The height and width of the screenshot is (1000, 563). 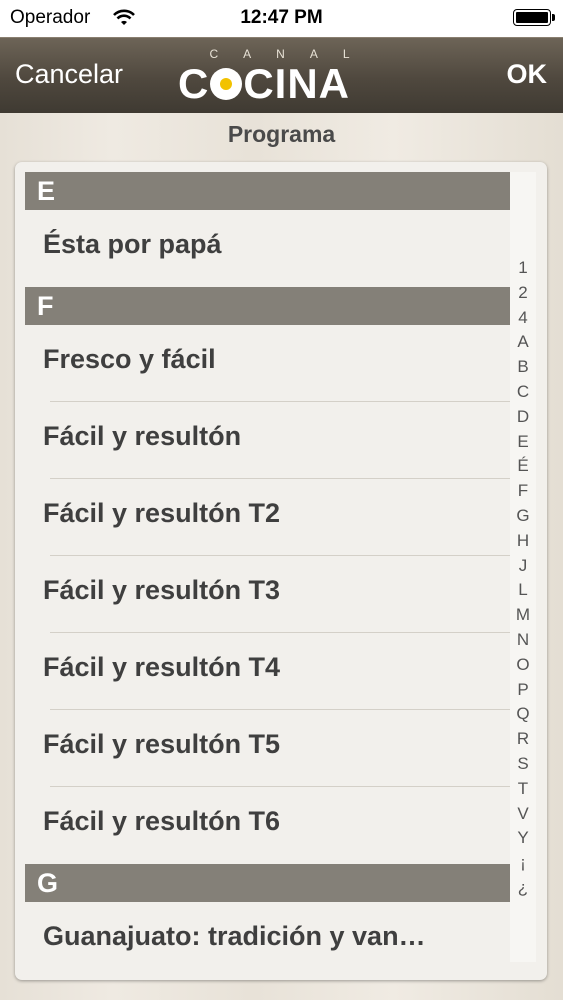 What do you see at coordinates (523, 814) in the screenshot?
I see `index-letter: V` at bounding box center [523, 814].